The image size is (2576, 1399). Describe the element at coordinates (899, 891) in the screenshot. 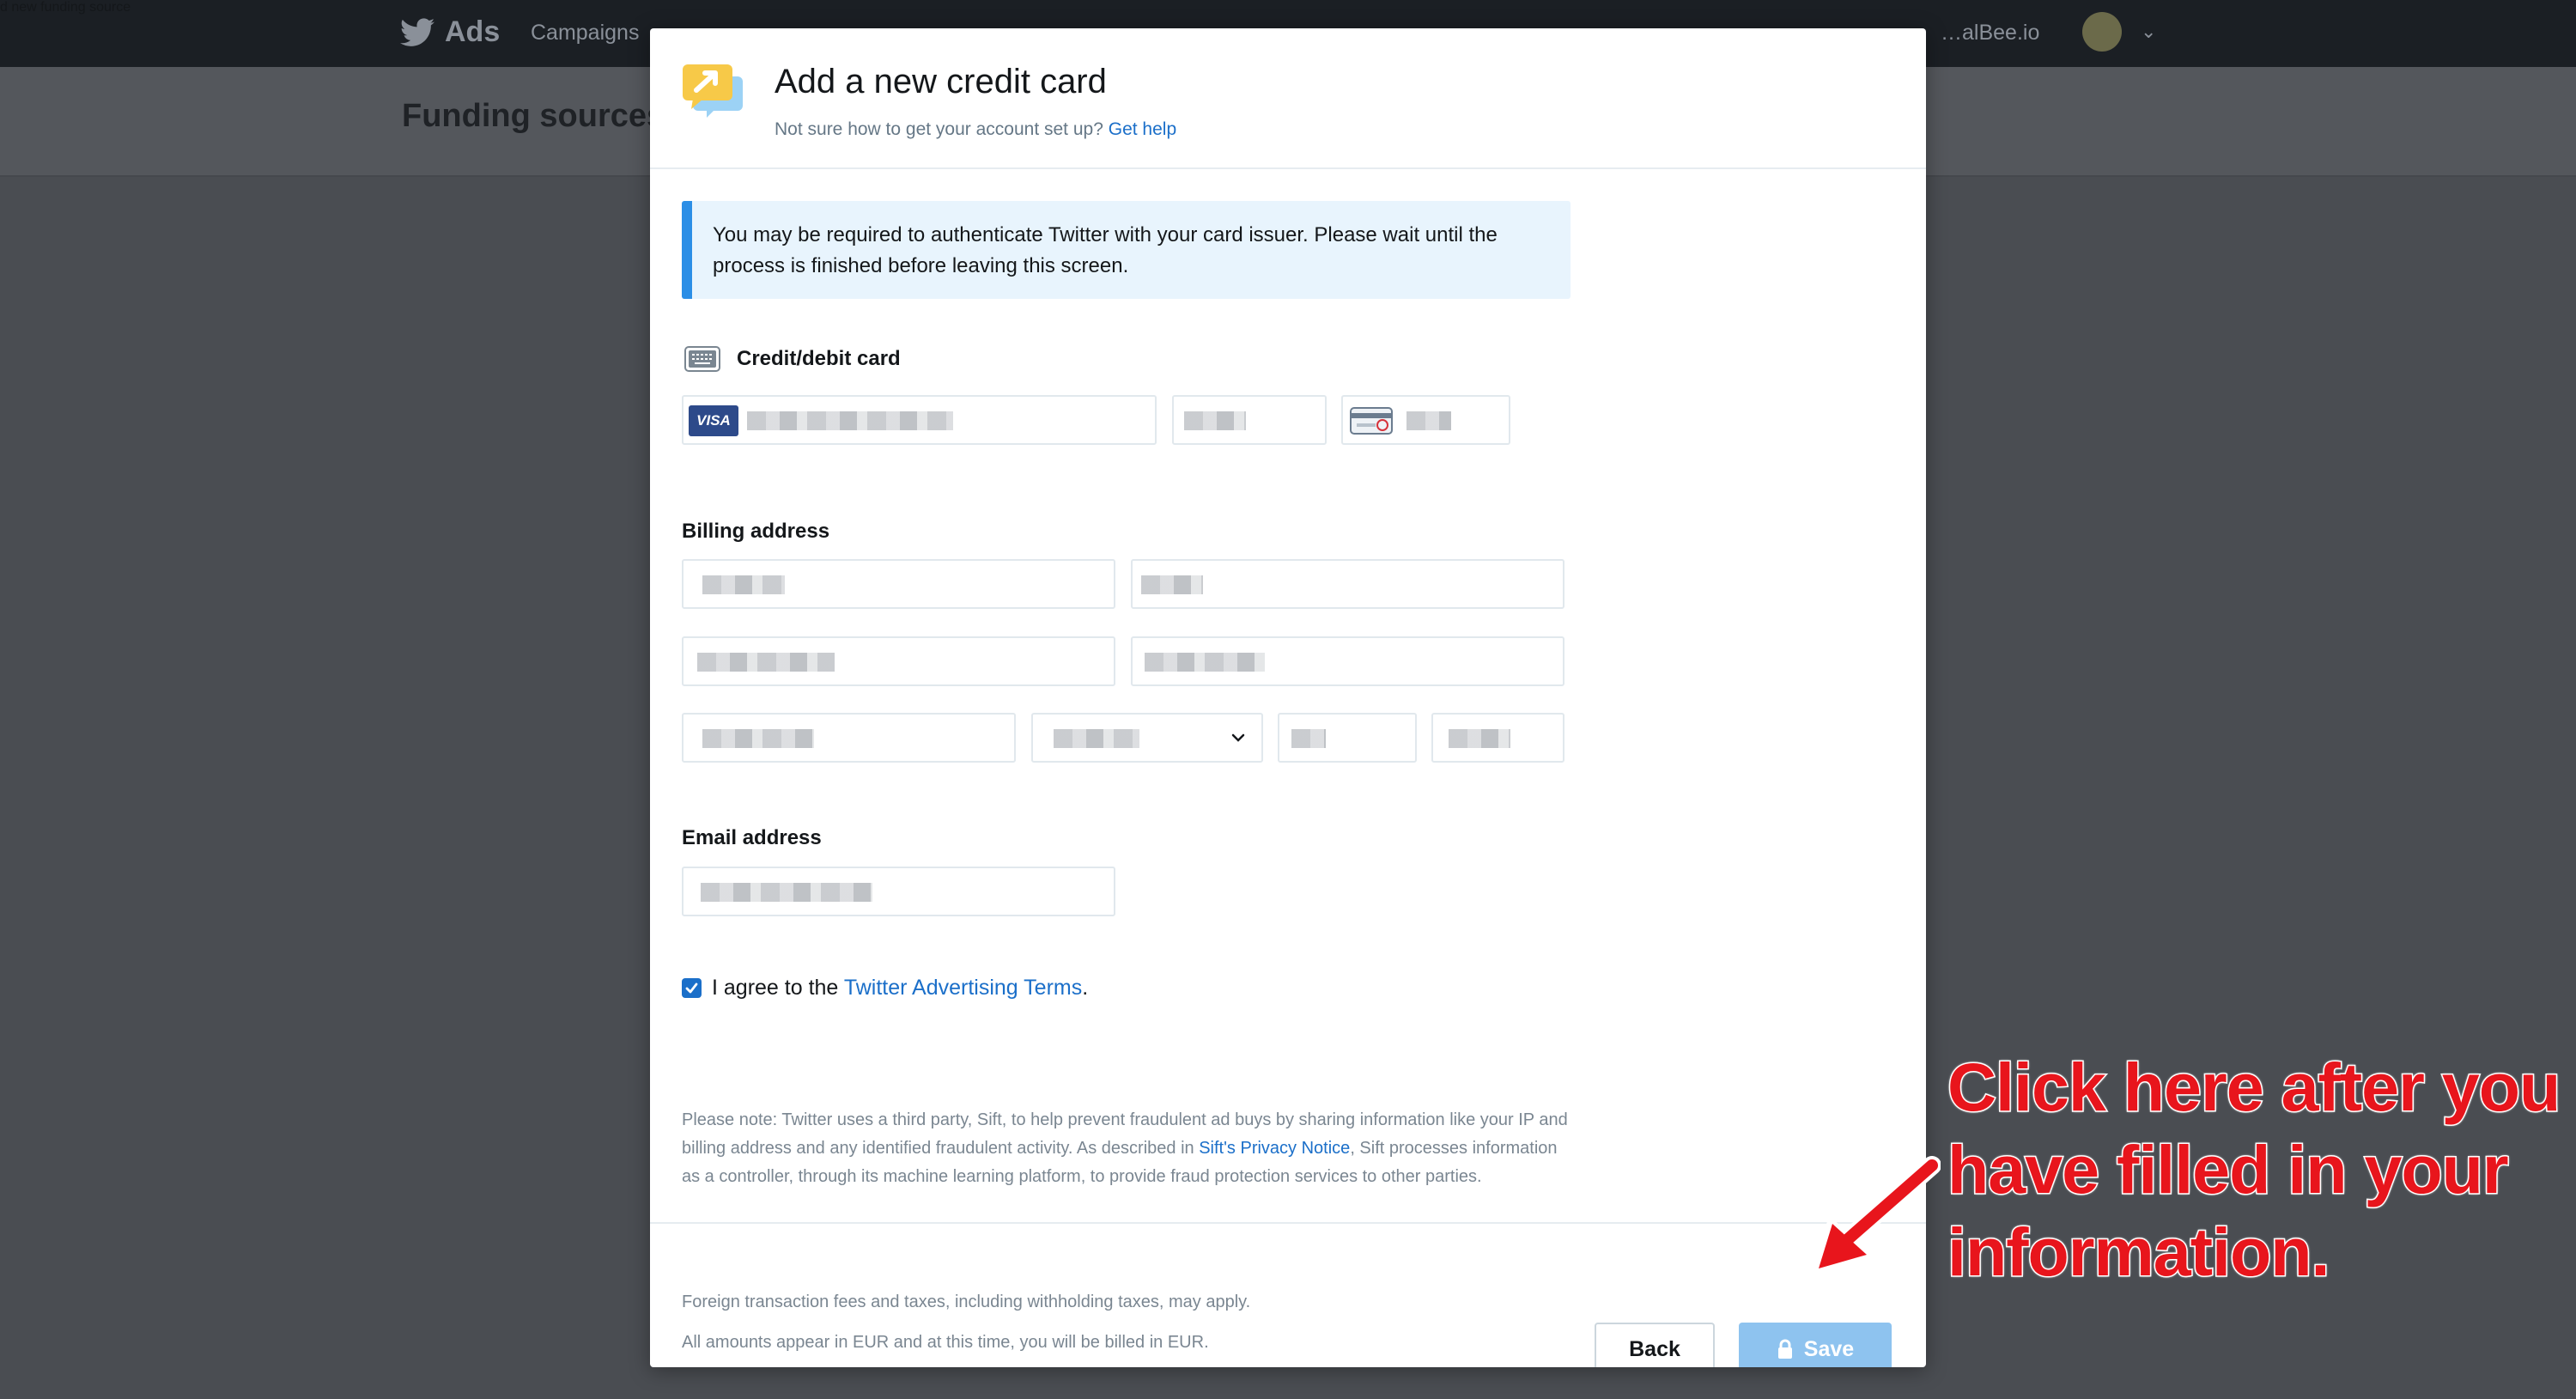

I see `email-input` at that location.